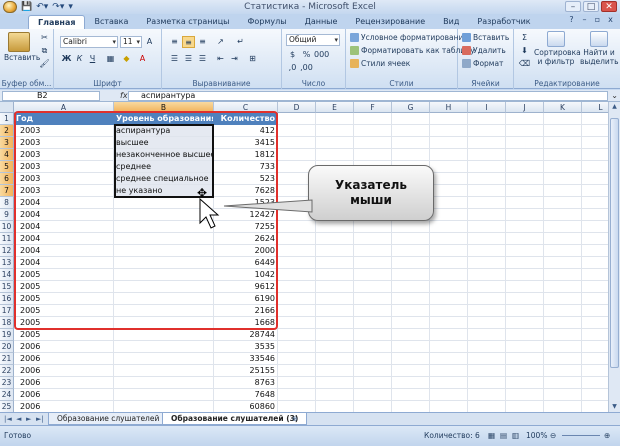 This screenshot has width=620, height=446. I want to click on column-header-b: B, so click(164, 107).